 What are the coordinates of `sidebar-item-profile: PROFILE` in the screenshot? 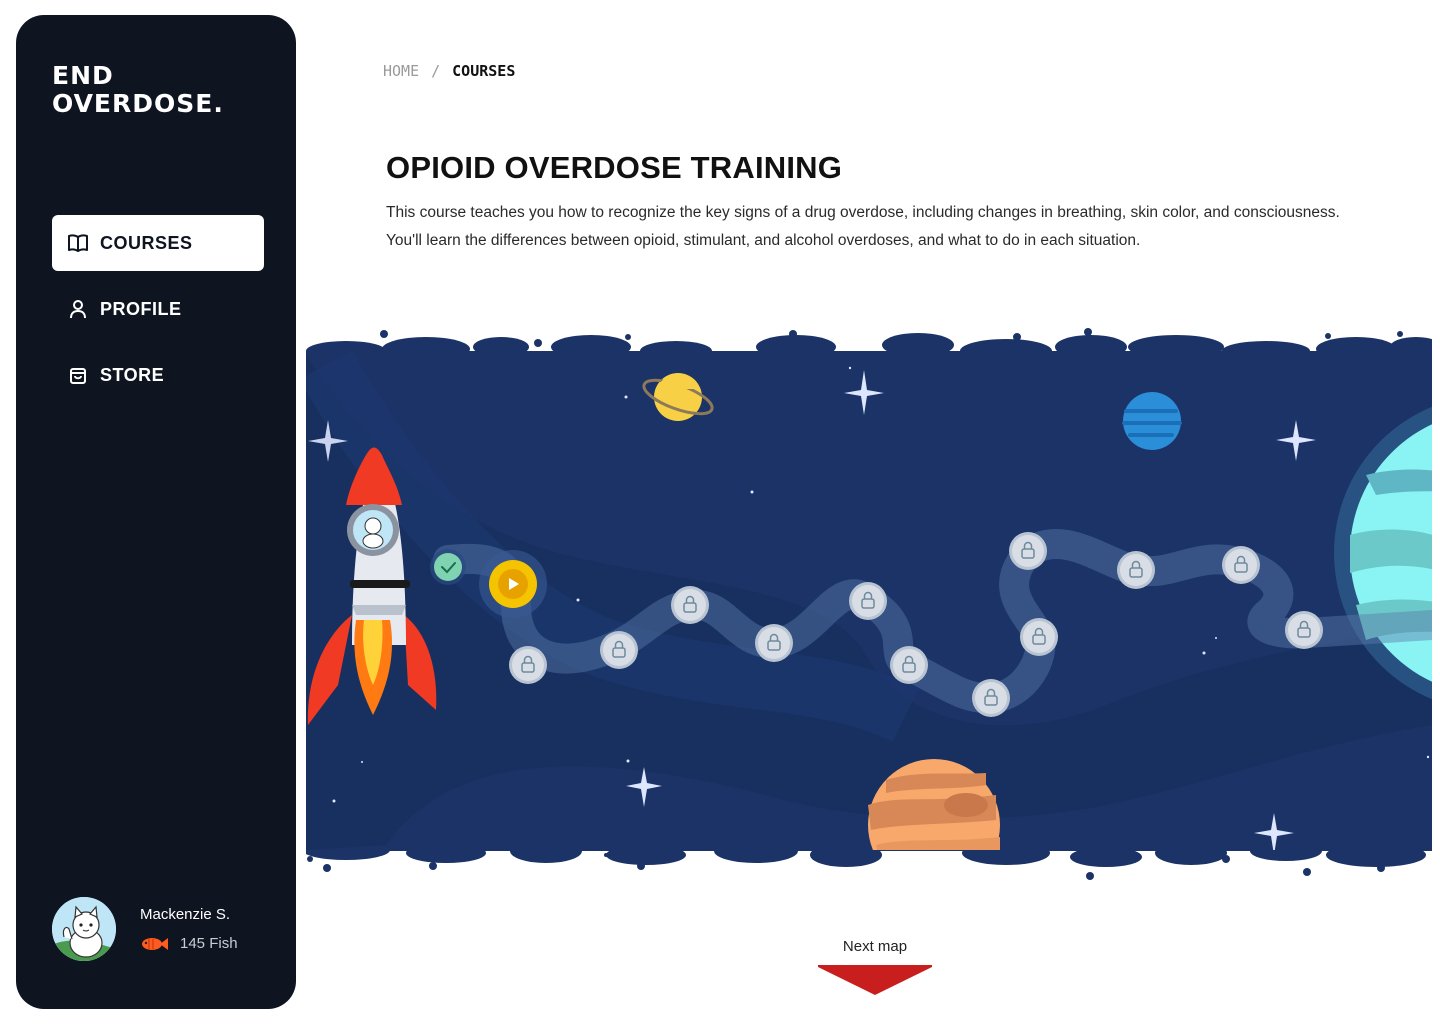 It's located at (158, 309).